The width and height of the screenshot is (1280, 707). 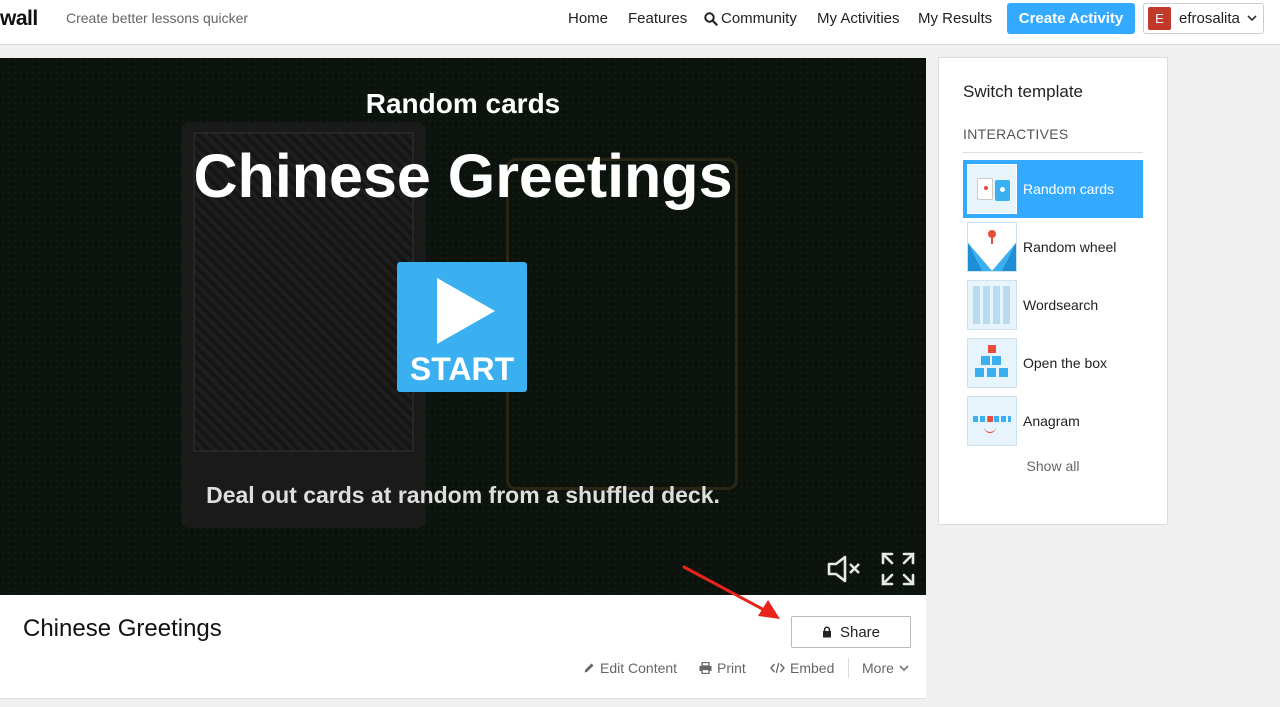 What do you see at coordinates (731, 668) in the screenshot?
I see `print-label: Print` at bounding box center [731, 668].